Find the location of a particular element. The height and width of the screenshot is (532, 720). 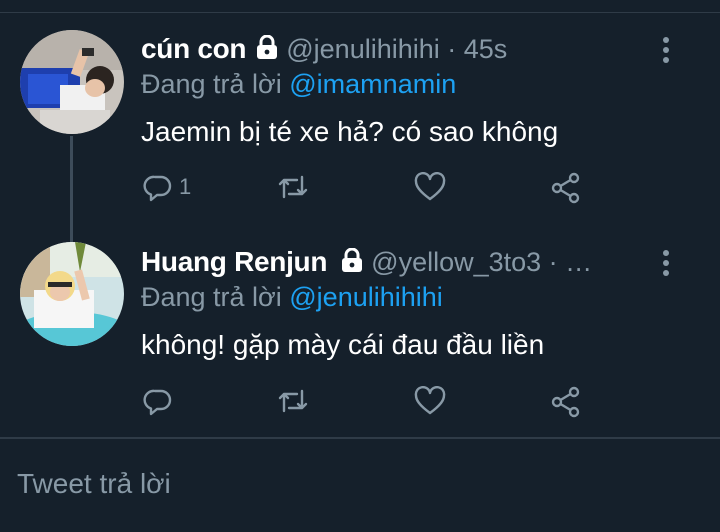

reply-button: 1 is located at coordinates (167, 187).